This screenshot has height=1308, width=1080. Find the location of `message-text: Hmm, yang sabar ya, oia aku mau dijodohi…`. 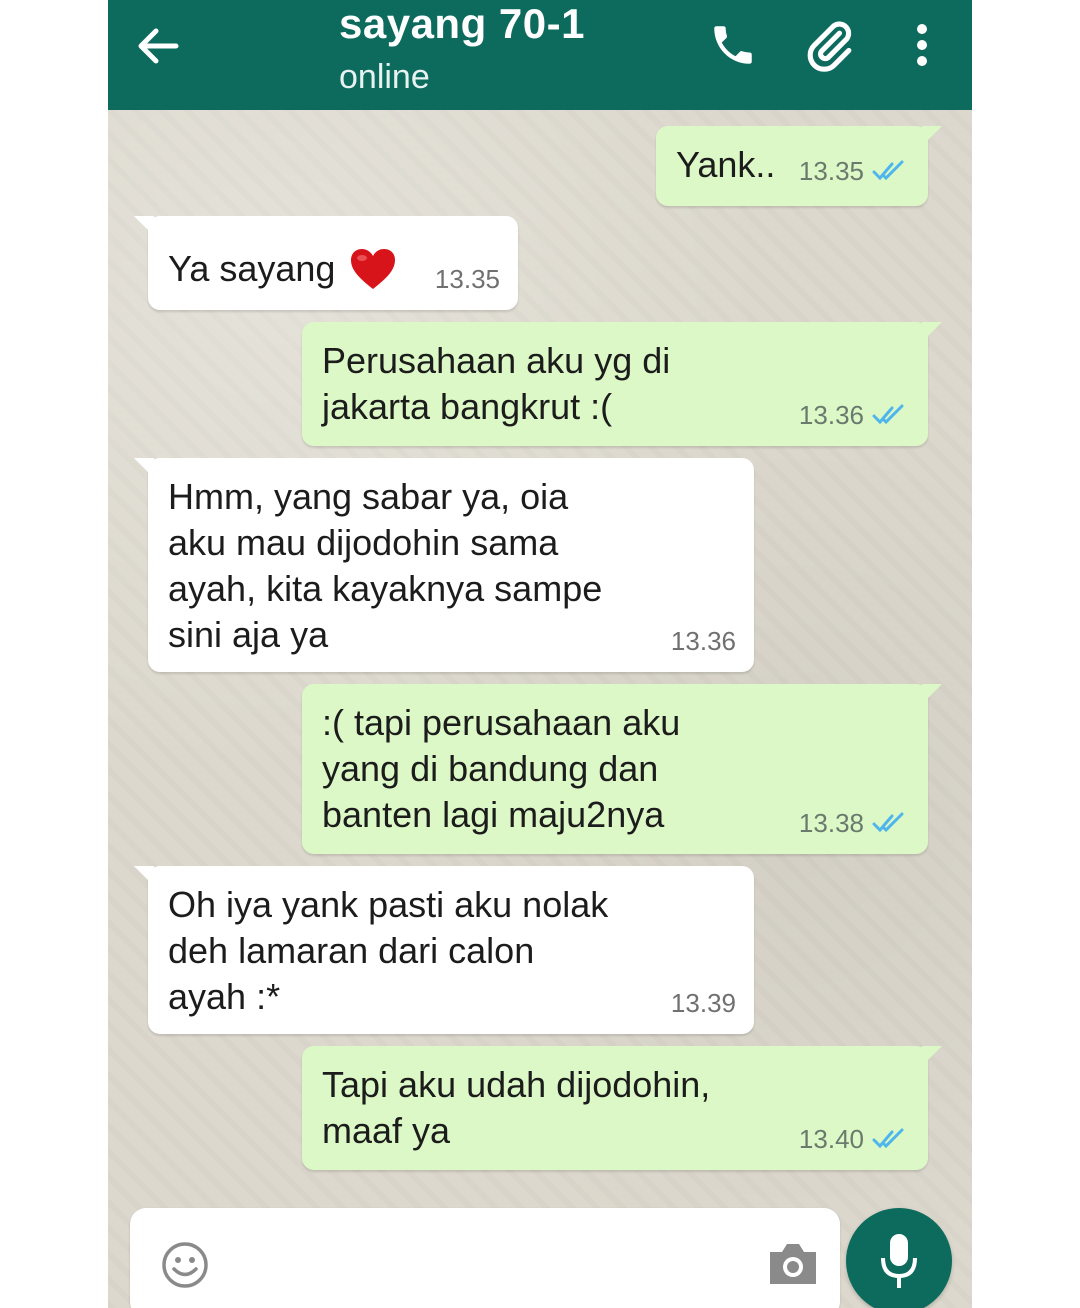

message-text: Hmm, yang sabar ya, oia aku mau dijodohi… is located at coordinates (385, 565).